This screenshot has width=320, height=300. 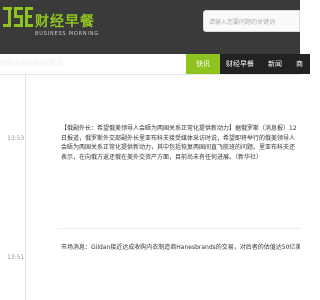 What do you see at coordinates (16, 257) in the screenshot?
I see `feed-item-time: 13:51` at bounding box center [16, 257].